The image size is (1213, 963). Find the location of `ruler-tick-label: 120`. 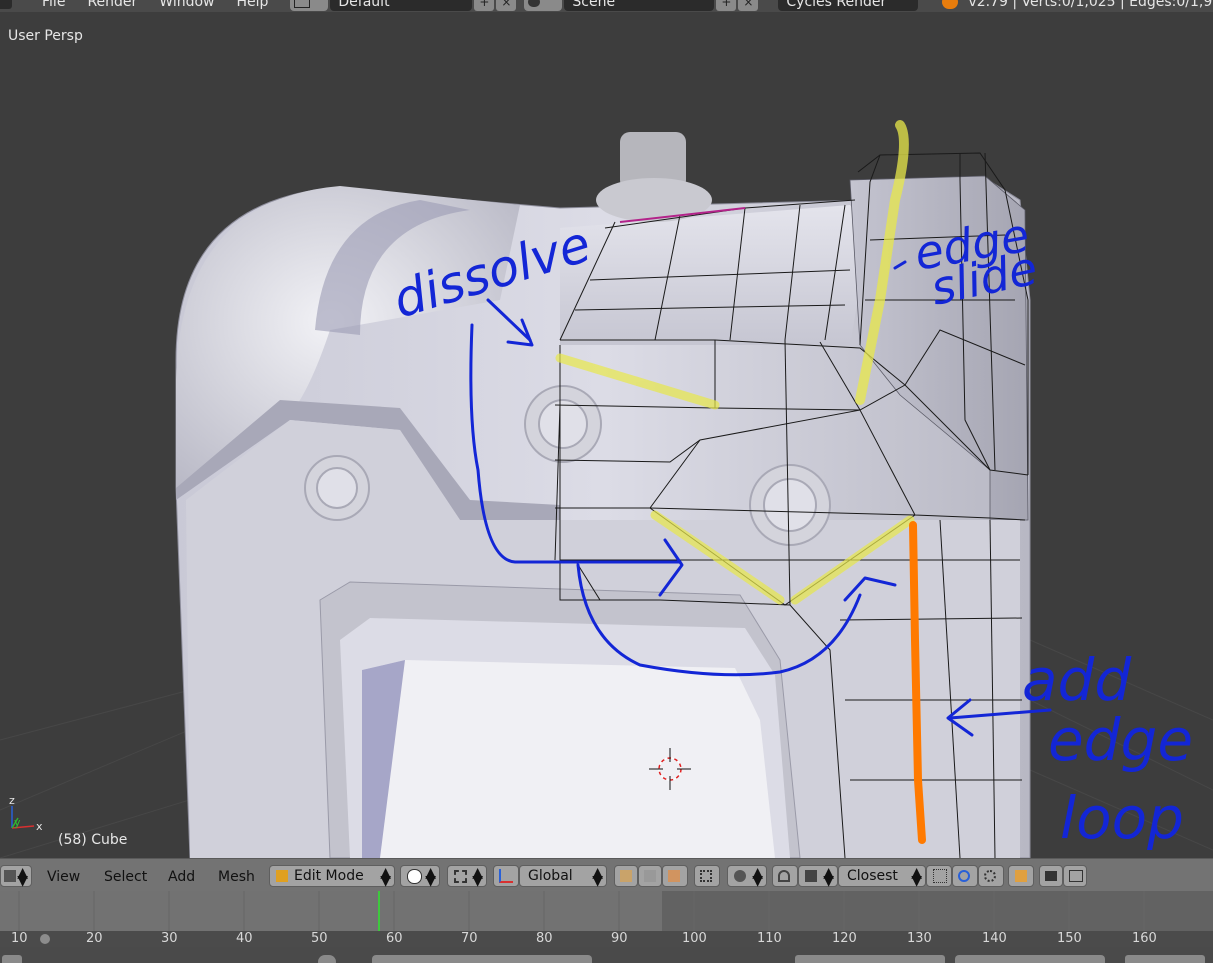

ruler-tick-label: 120 is located at coordinates (844, 938).